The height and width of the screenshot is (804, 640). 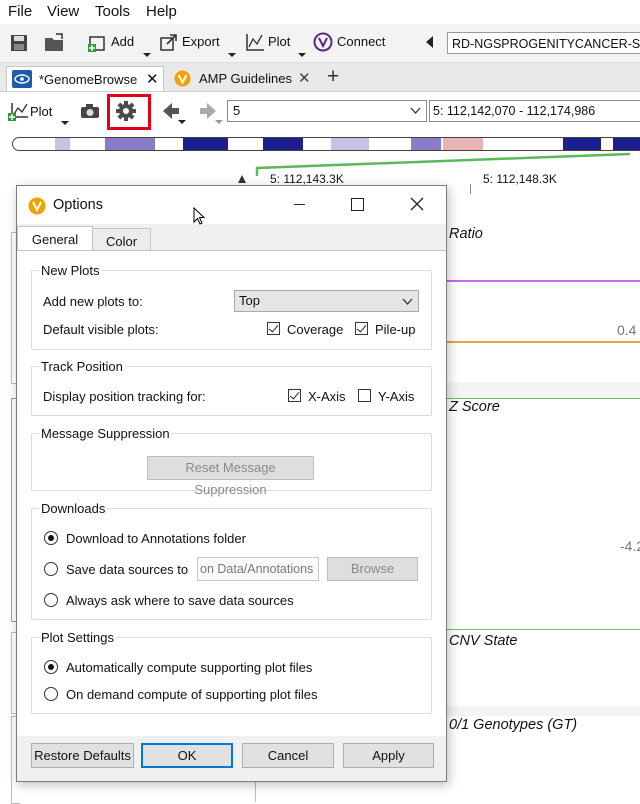 What do you see at coordinates (124, 396) in the screenshot?
I see `display-position-label: Display position tracking for:` at bounding box center [124, 396].